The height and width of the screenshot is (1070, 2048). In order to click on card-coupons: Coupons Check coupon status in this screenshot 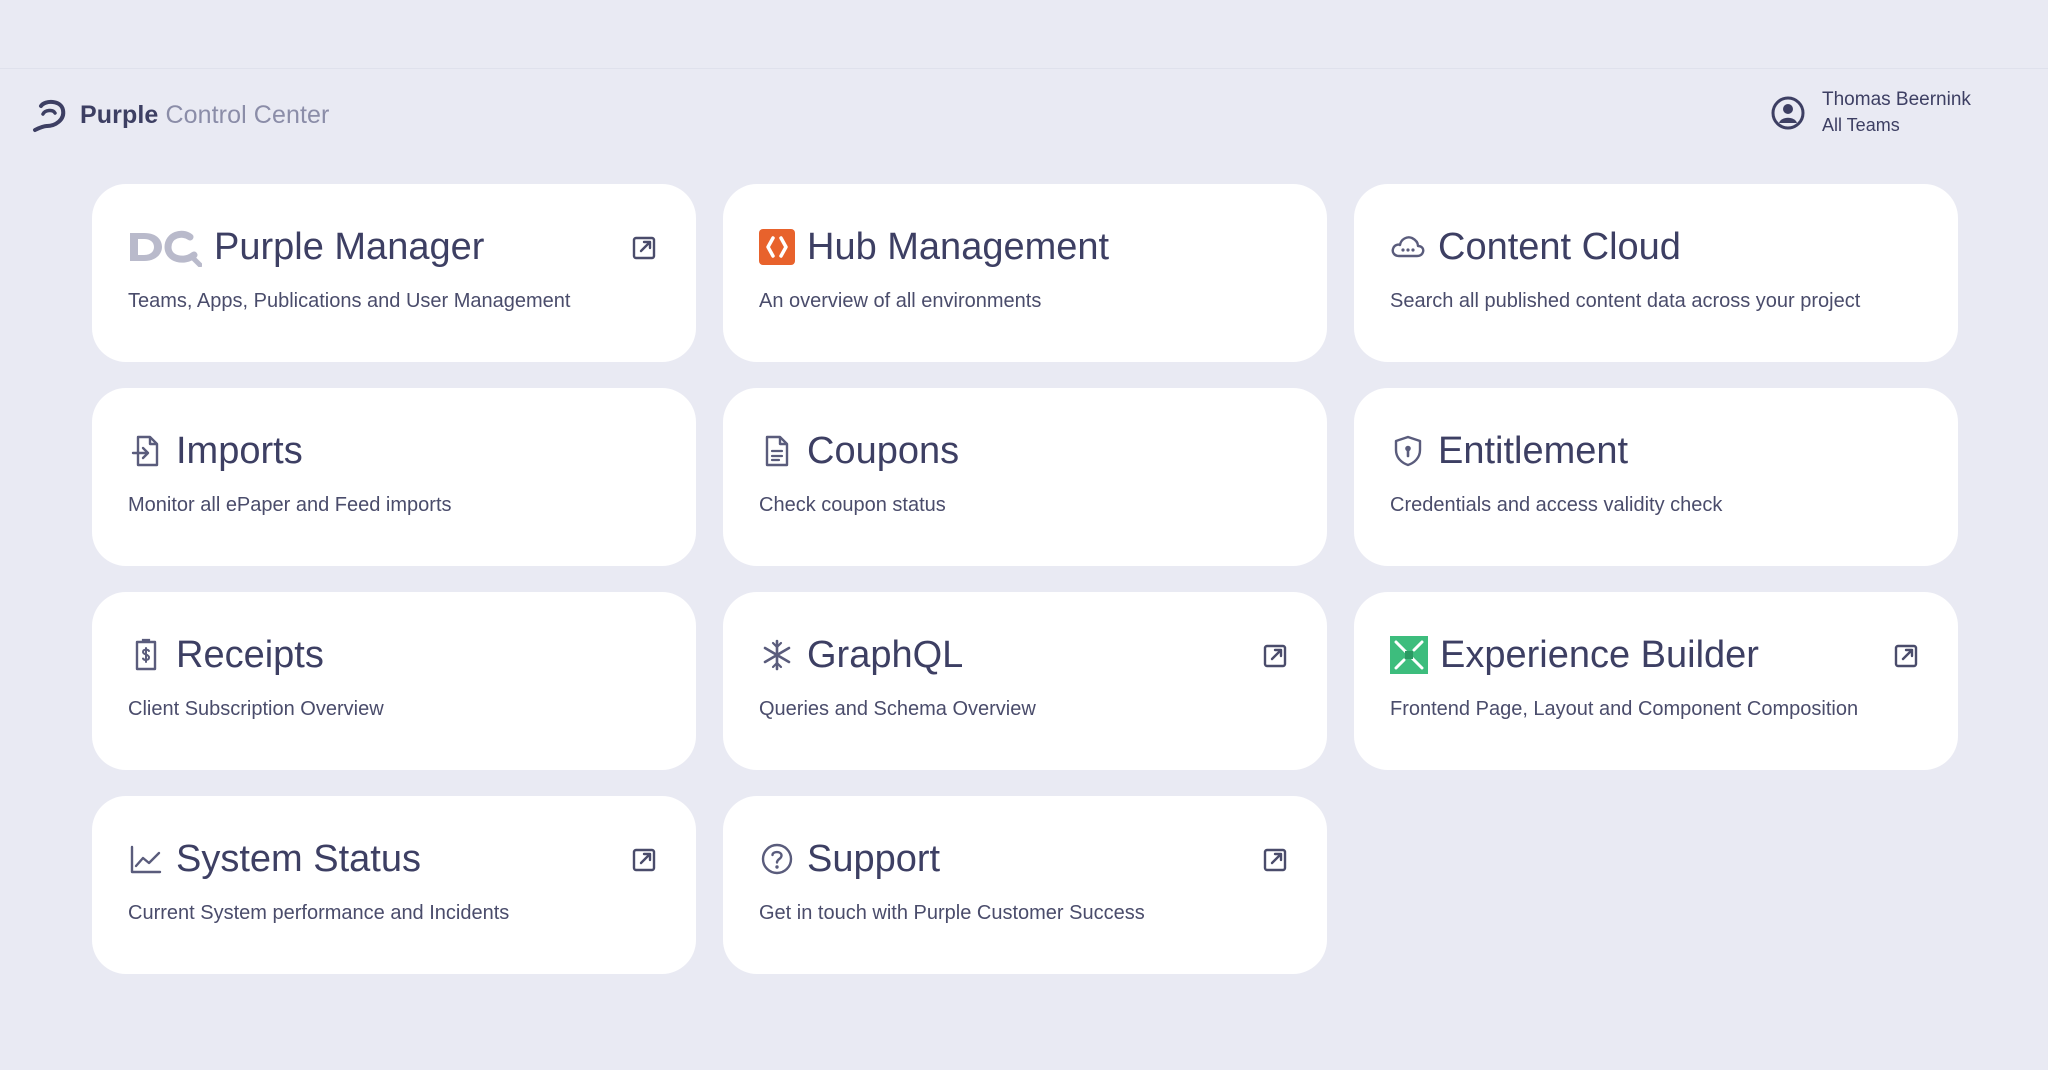, I will do `click(1025, 477)`.